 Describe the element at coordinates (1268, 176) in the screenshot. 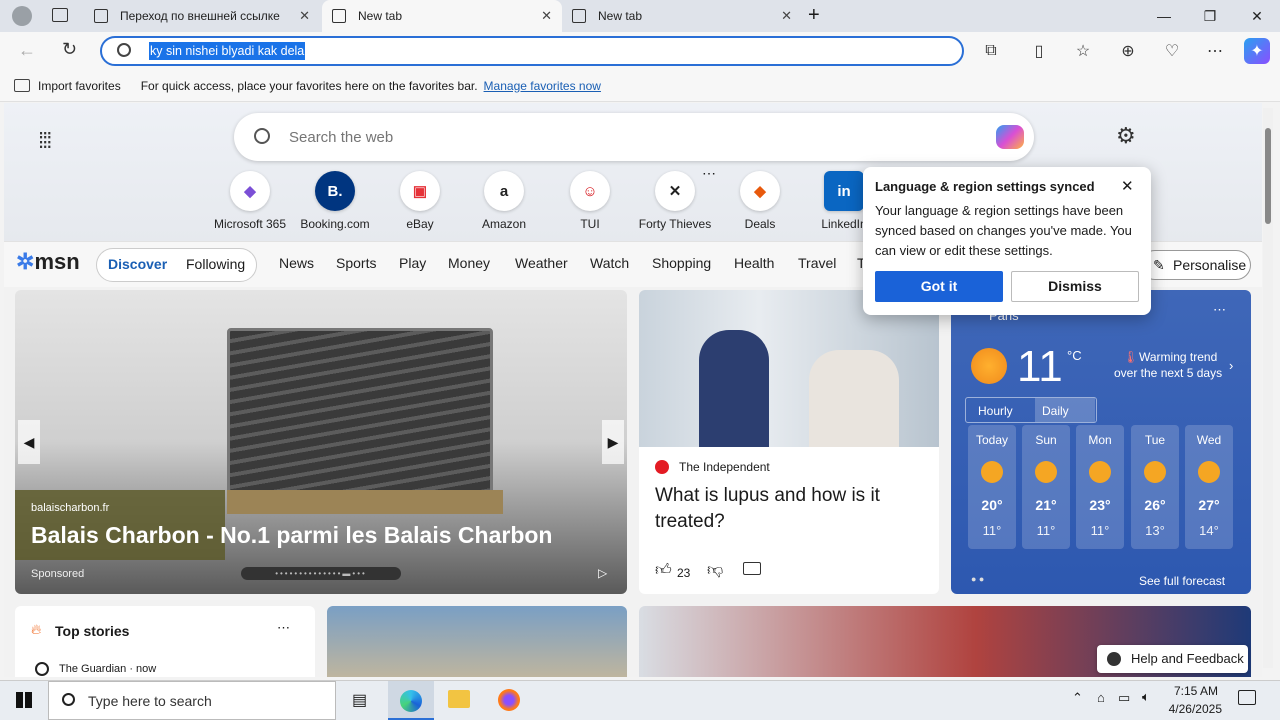

I see `scrollbar-thumb` at that location.